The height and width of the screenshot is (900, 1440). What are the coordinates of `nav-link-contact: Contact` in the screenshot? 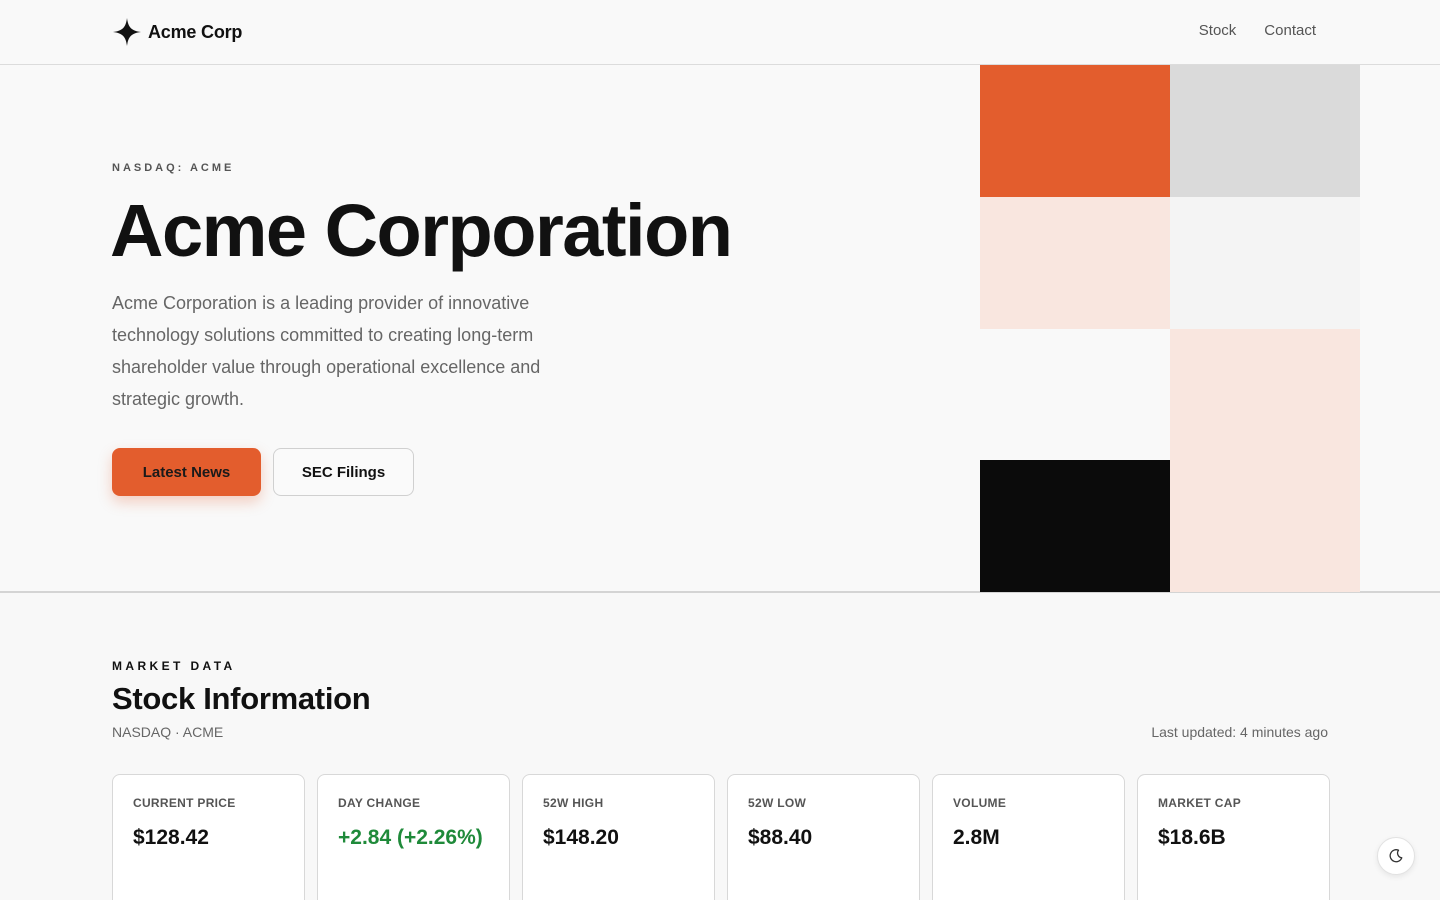 It's located at (1290, 30).